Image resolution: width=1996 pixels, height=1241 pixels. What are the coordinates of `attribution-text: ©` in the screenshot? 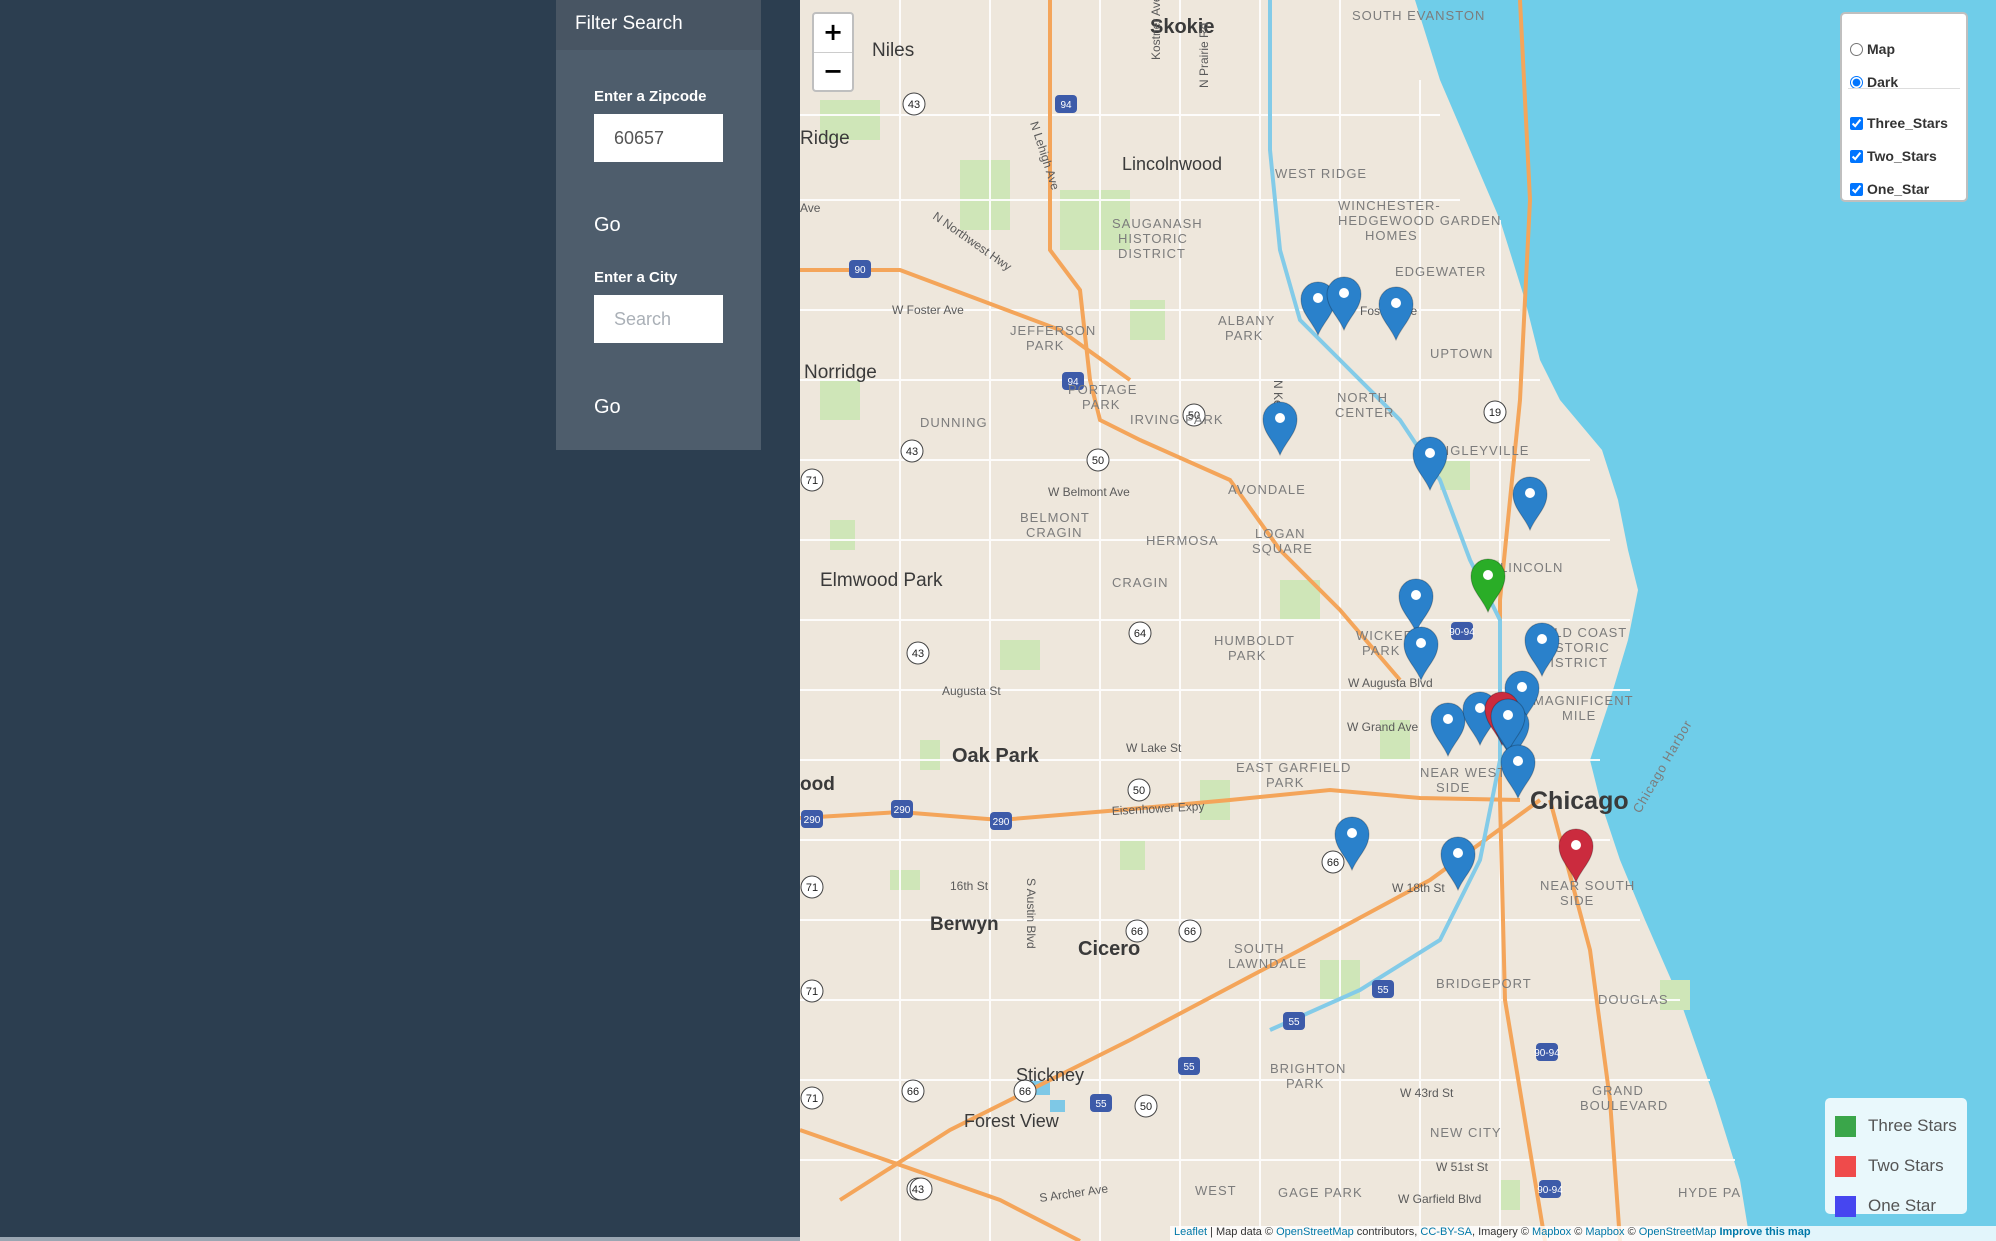 It's located at (1631, 1232).